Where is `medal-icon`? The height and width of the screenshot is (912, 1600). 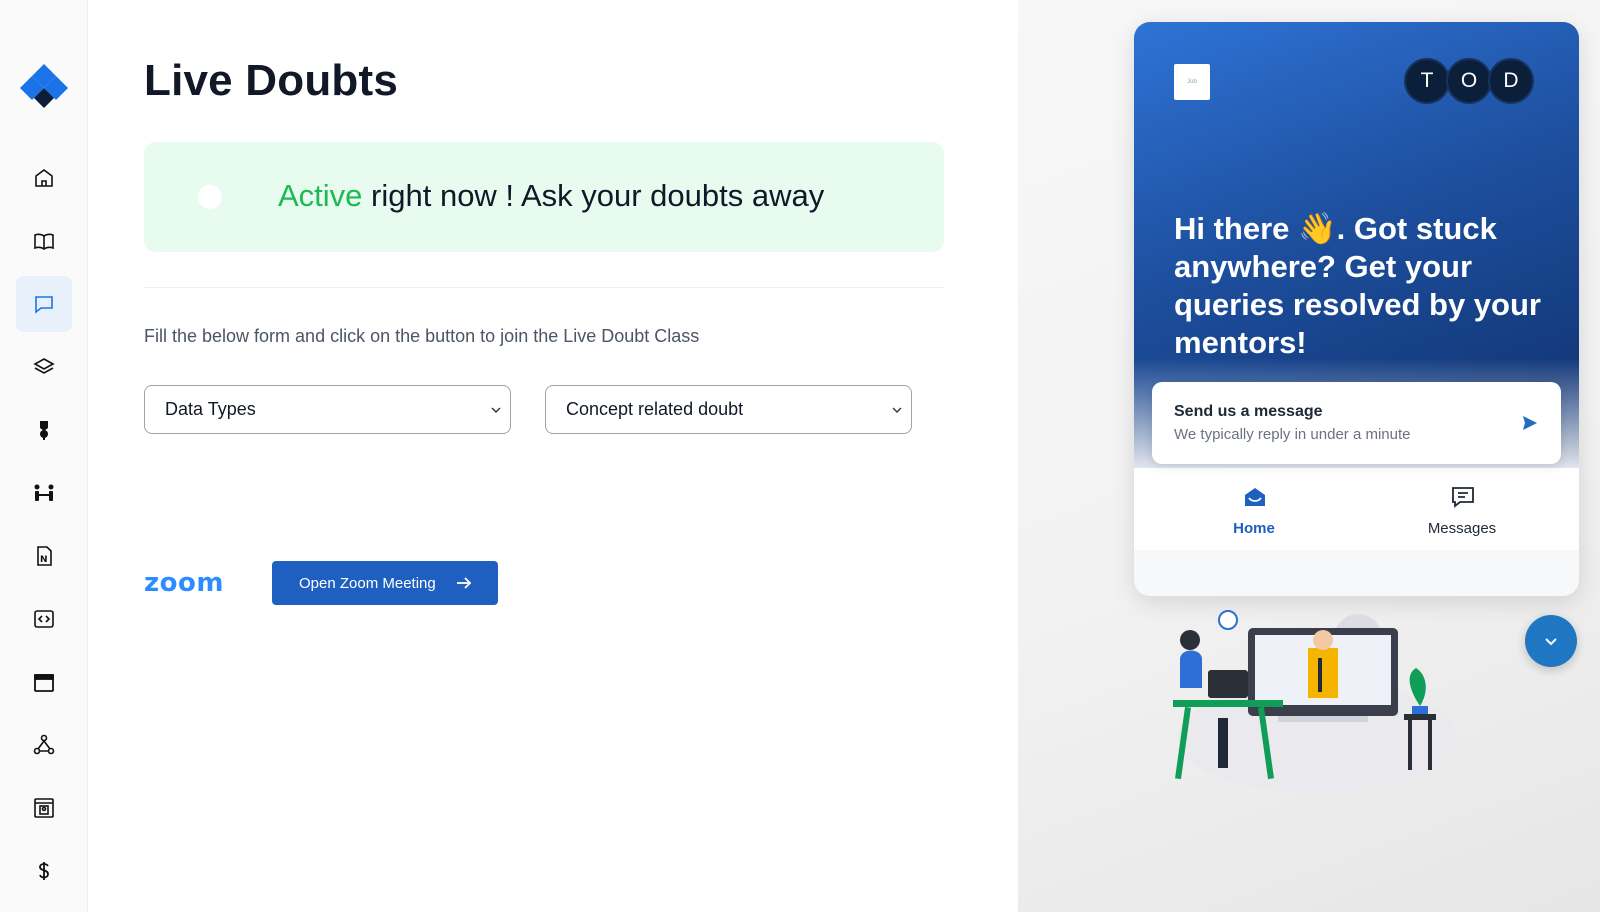
medal-icon is located at coordinates (44, 430).